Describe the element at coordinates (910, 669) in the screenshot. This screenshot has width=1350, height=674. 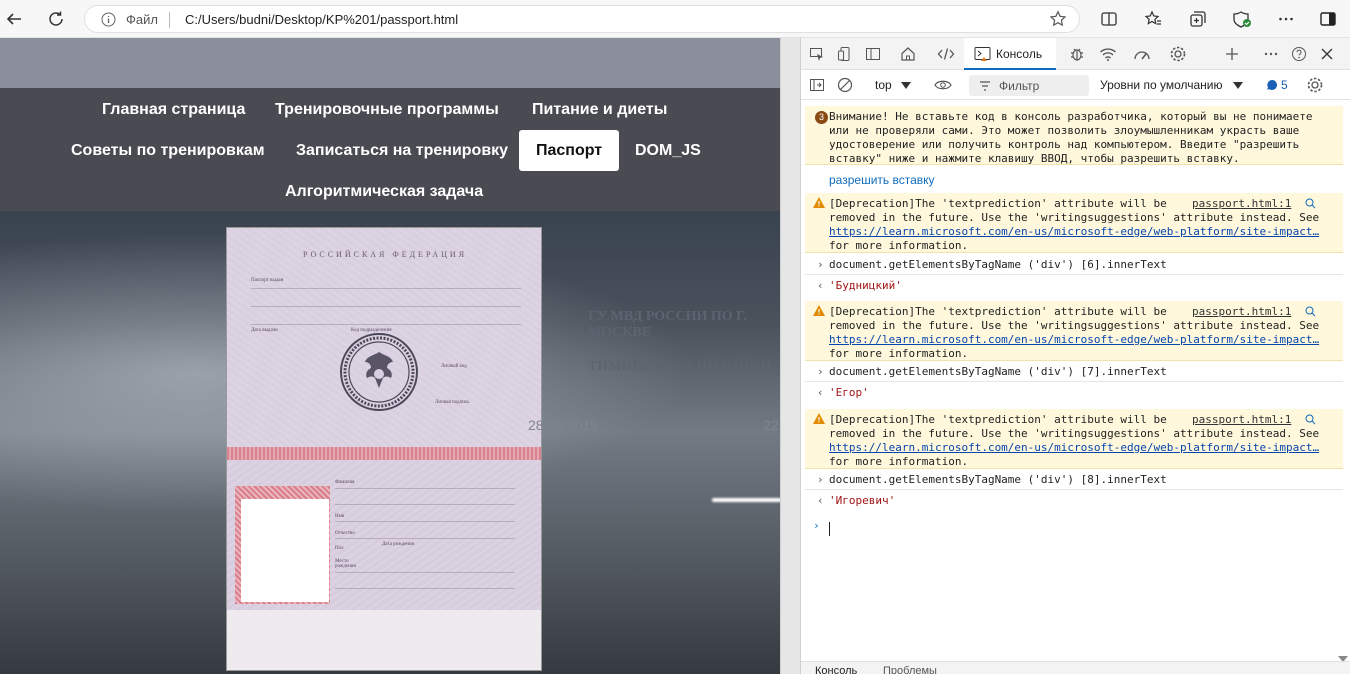
I see `drawer-tab-issues: Проблемы` at that location.